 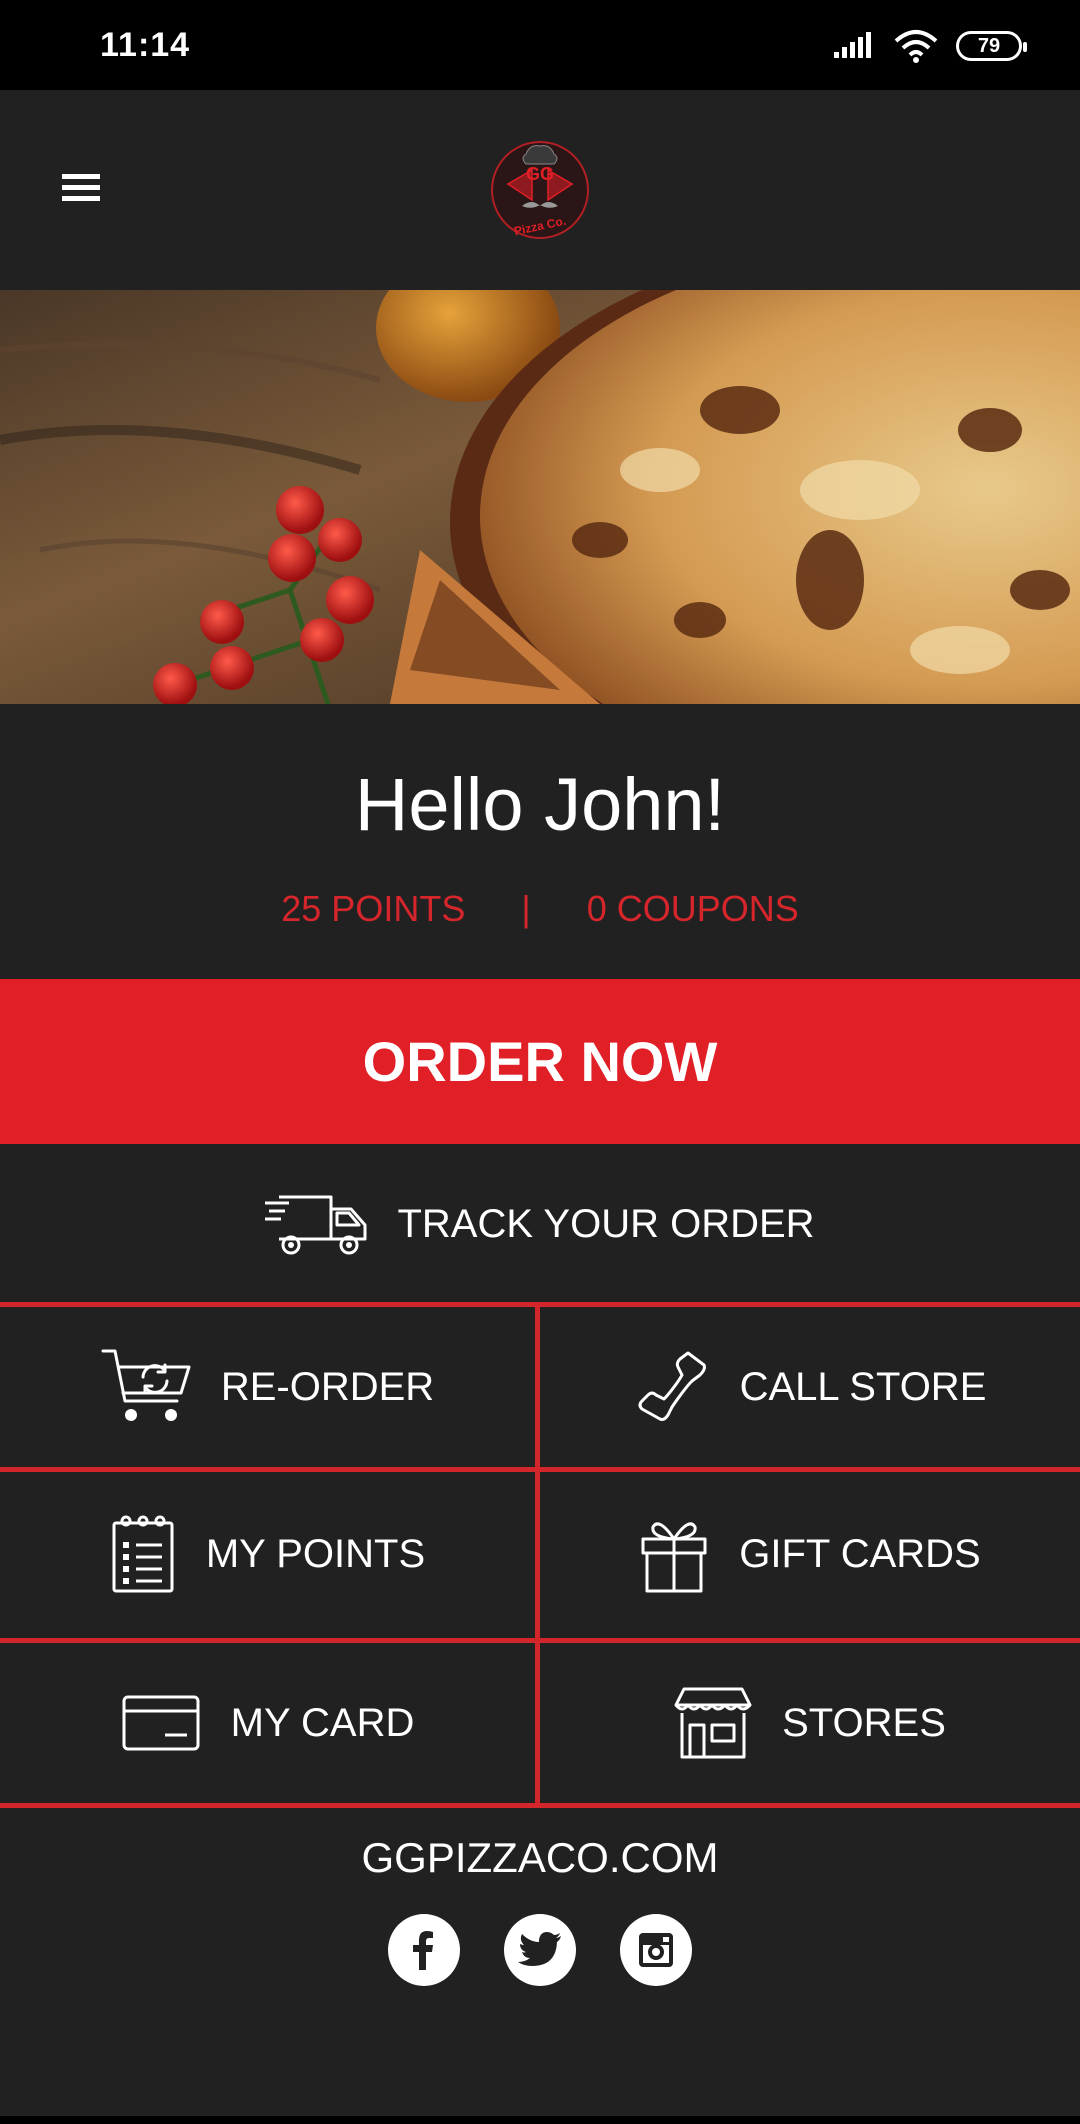 I want to click on phone-icon, so click(x=672, y=1386).